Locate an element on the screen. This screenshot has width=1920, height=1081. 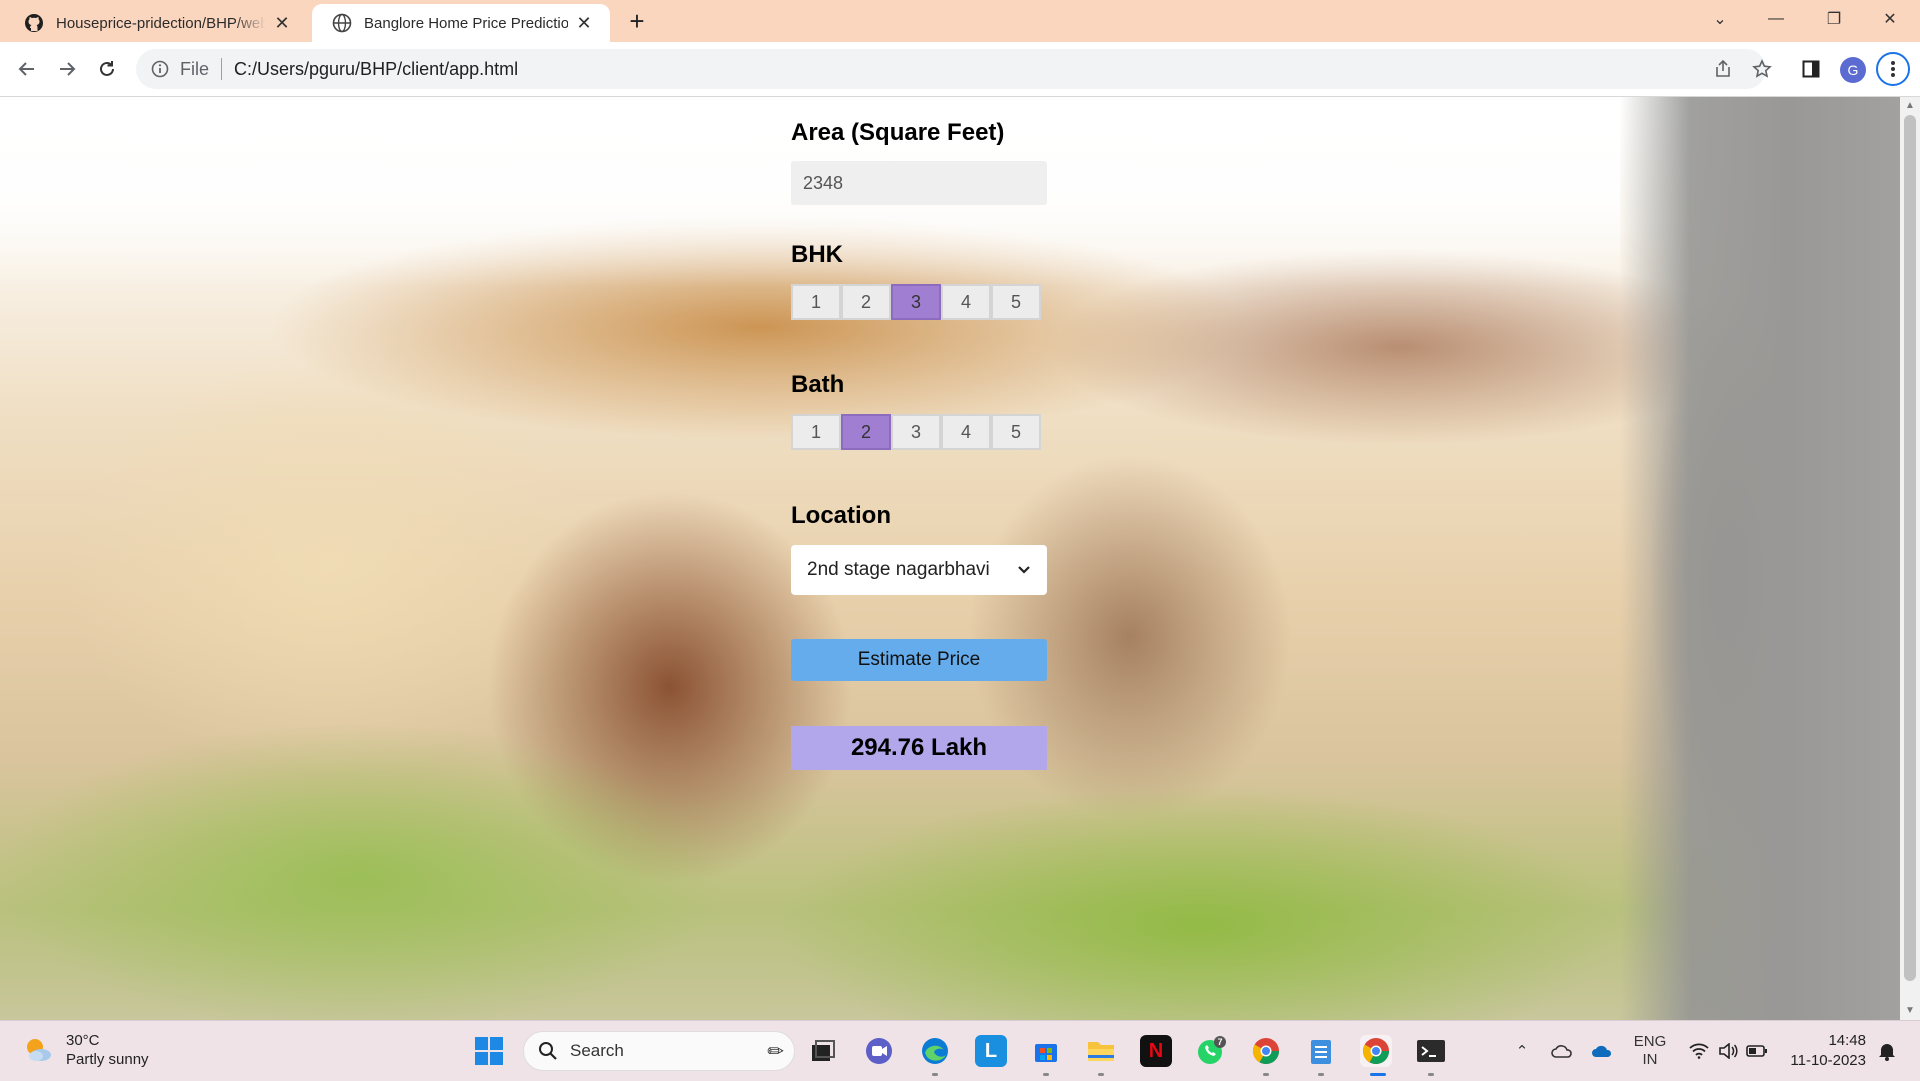
task-view-icon is located at coordinates (823, 1051).